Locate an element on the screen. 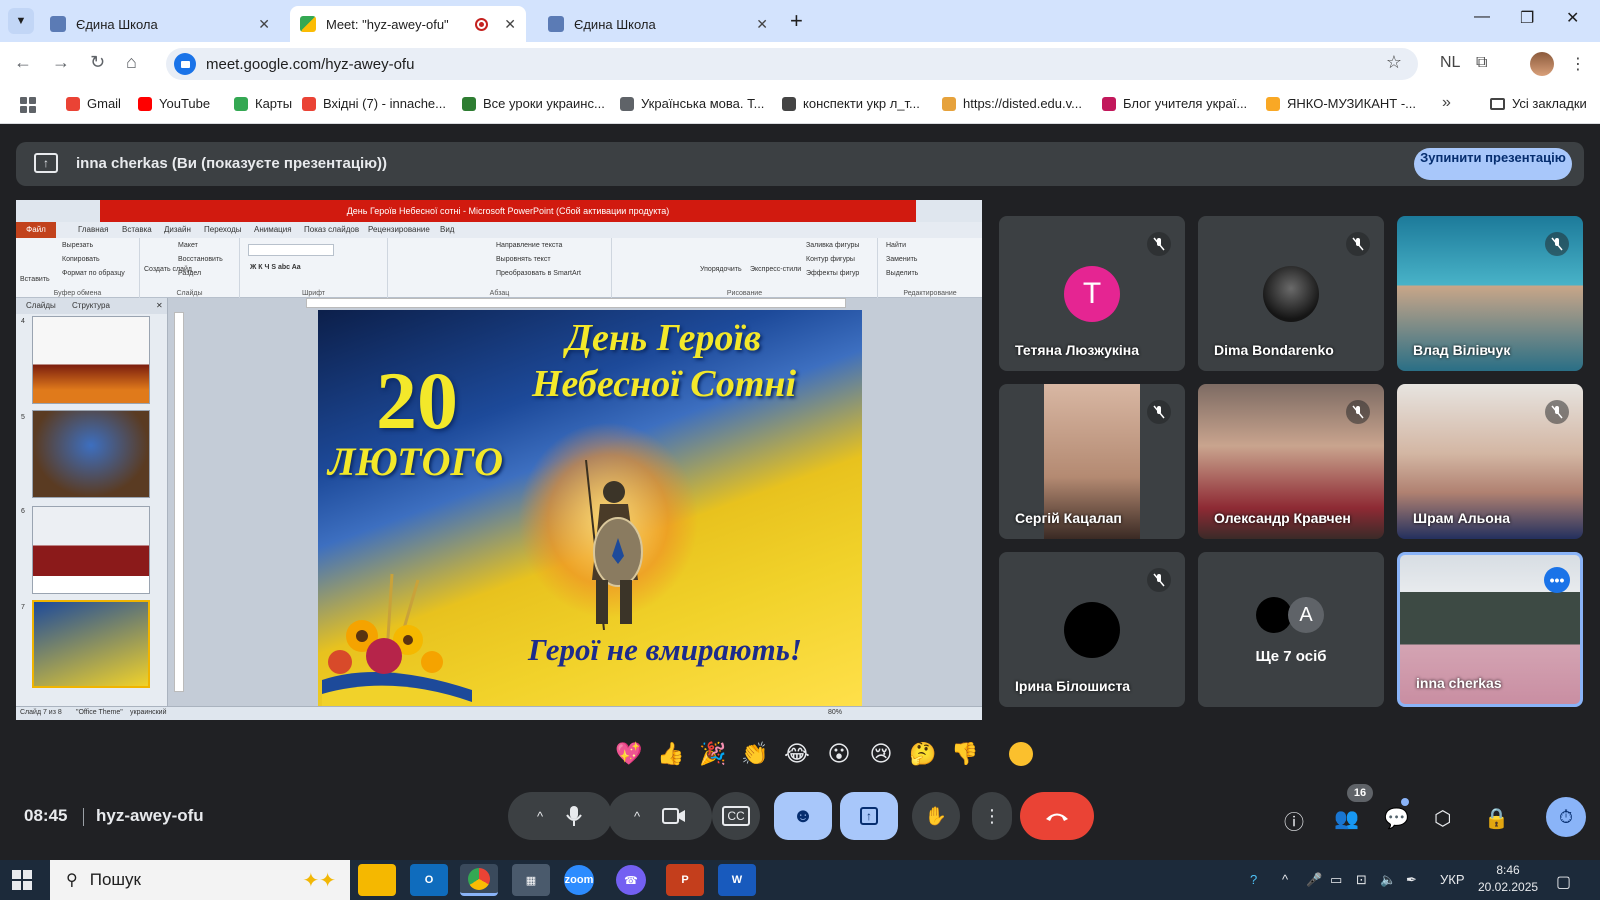 The width and height of the screenshot is (1600, 900). browser-tab-1: Єдина Школа ✕ is located at coordinates (160, 24).